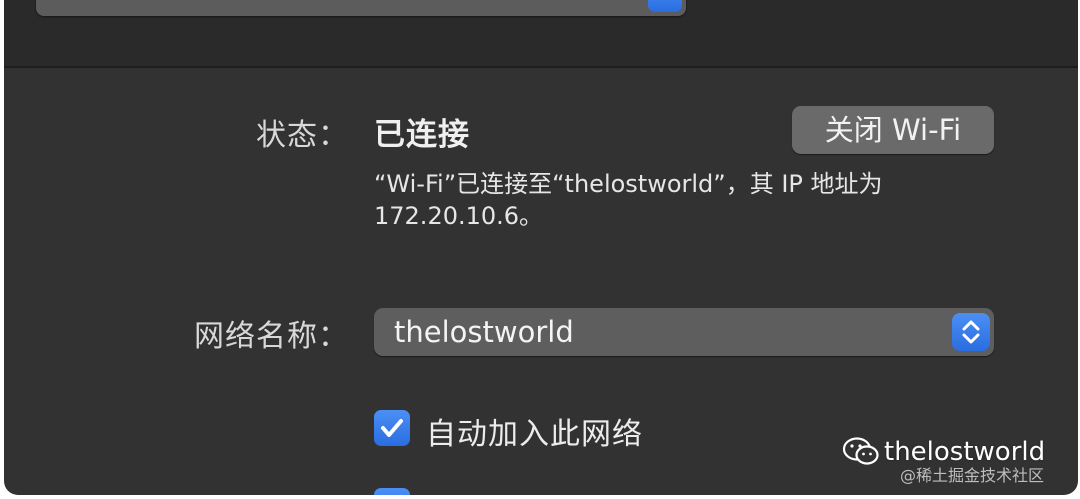 This screenshot has width=1080, height=499. I want to click on top-section, so click(541, 34).